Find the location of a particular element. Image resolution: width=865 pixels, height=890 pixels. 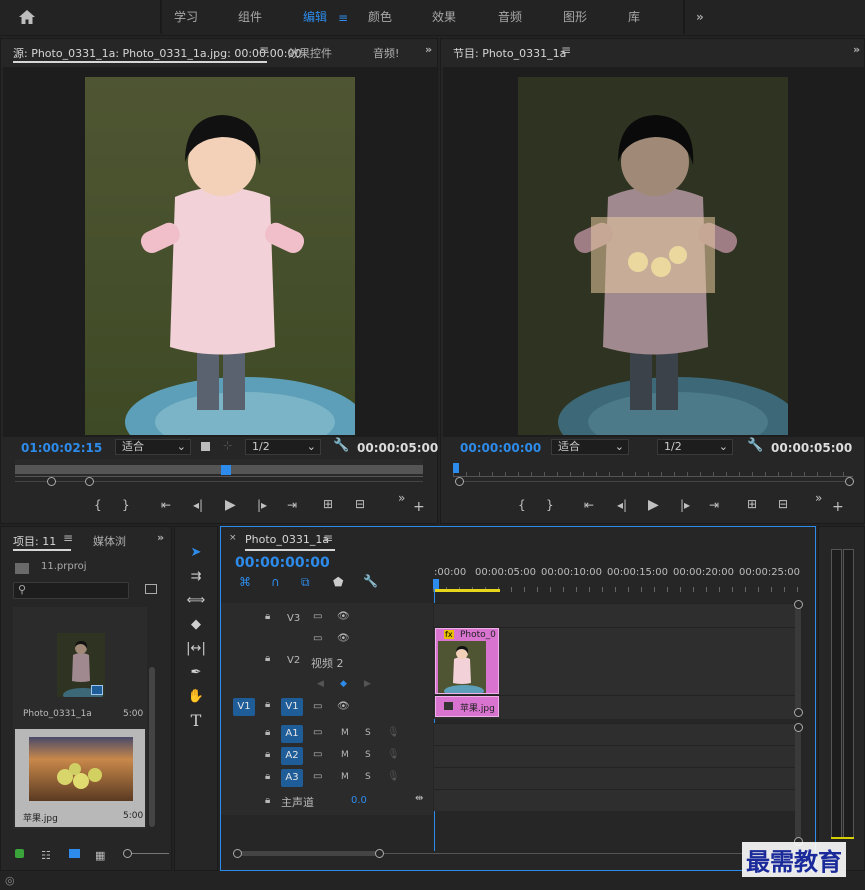

source-current-timecode: 01:00:02:15 is located at coordinates (61, 448).